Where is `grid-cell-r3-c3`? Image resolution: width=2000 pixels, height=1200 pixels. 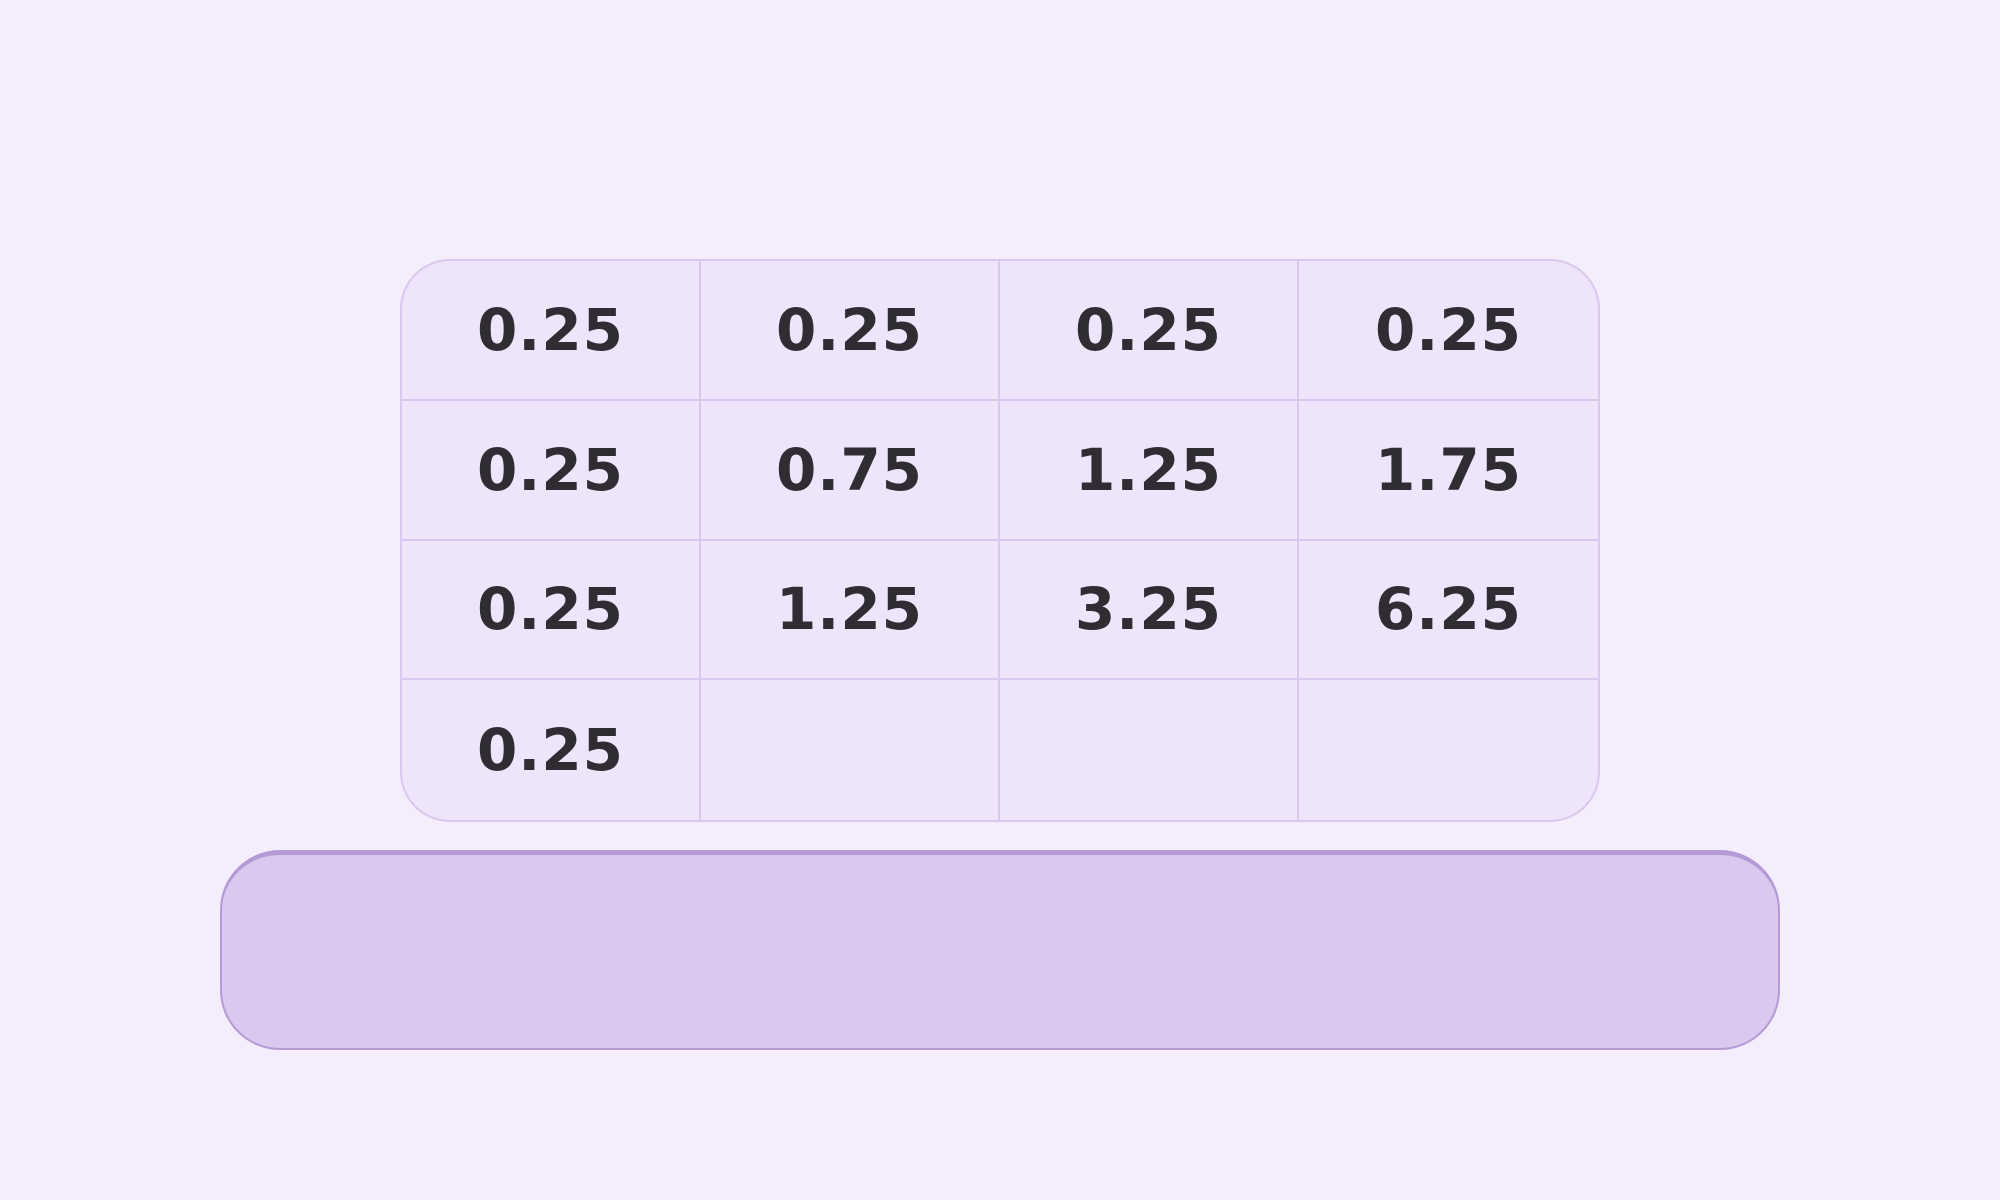 grid-cell-r3-c3 is located at coordinates (1448, 750).